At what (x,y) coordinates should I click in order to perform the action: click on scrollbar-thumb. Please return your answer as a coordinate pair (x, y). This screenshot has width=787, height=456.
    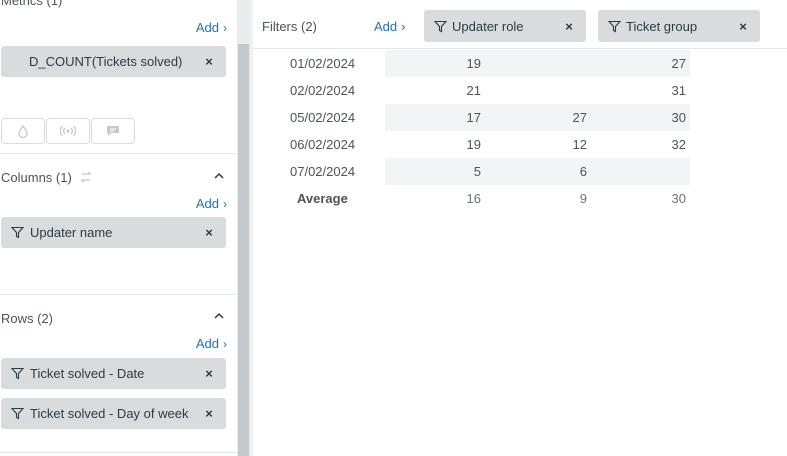
    Looking at the image, I should click on (243, 250).